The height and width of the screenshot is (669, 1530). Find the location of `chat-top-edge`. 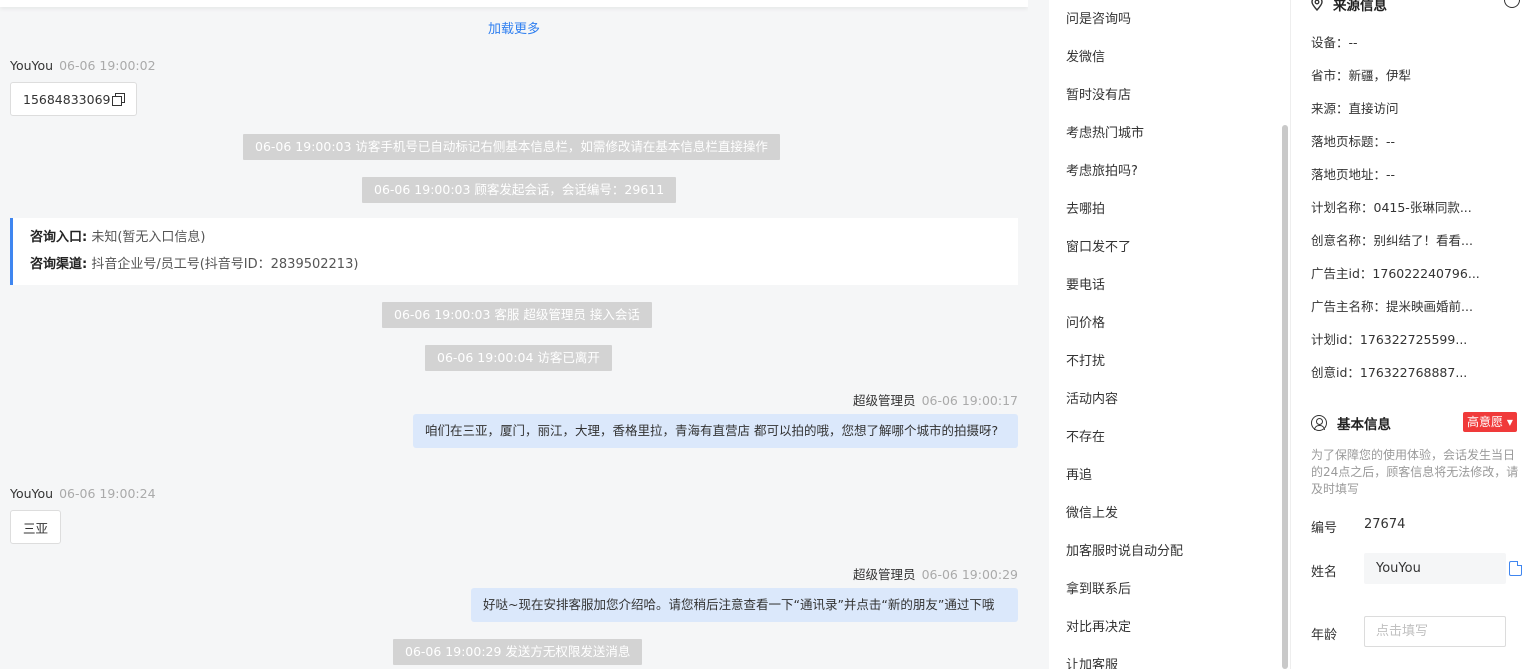

chat-top-edge is located at coordinates (514, 3).